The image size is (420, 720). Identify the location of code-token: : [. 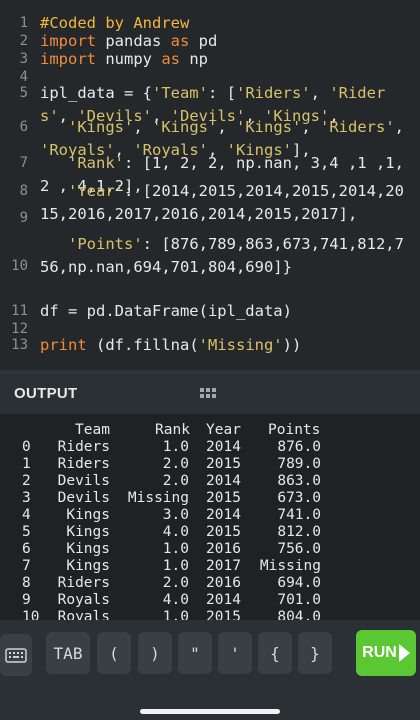
(221, 93).